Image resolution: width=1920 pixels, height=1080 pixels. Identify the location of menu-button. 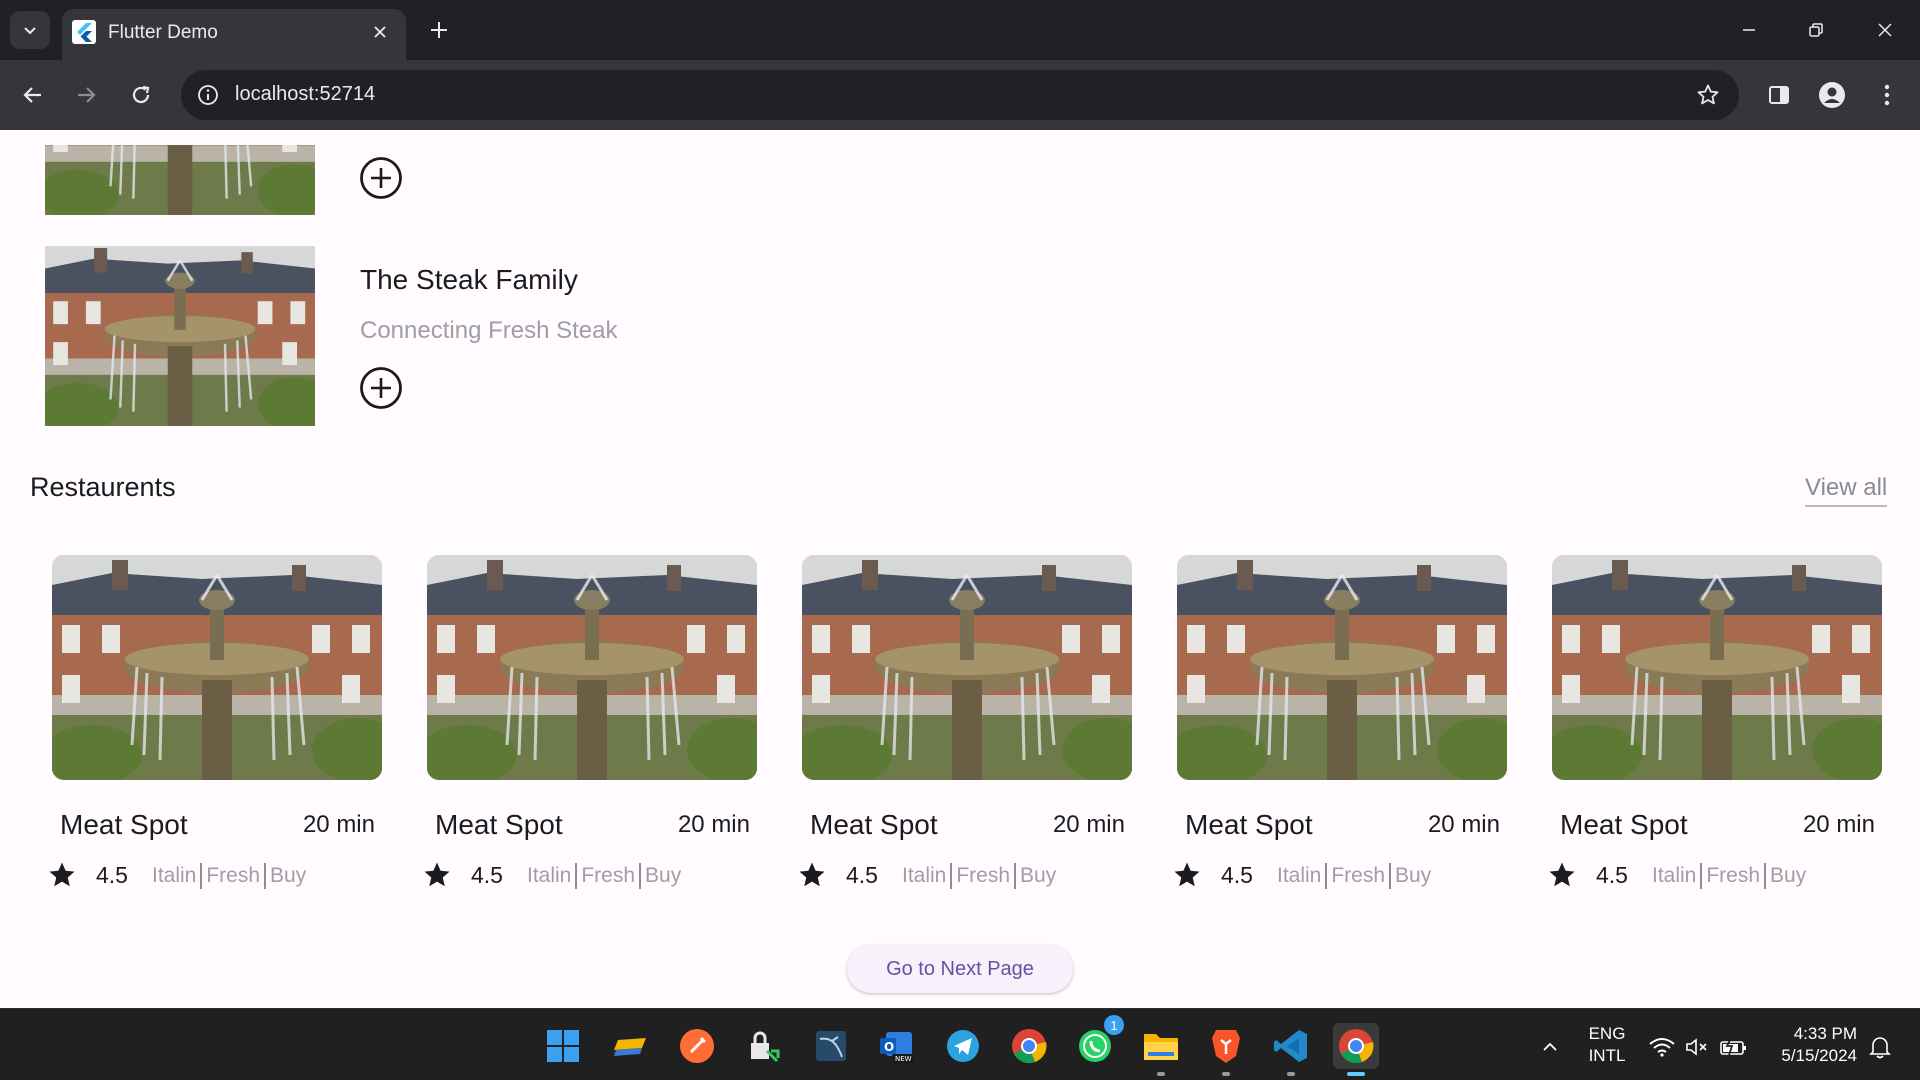
(1887, 95).